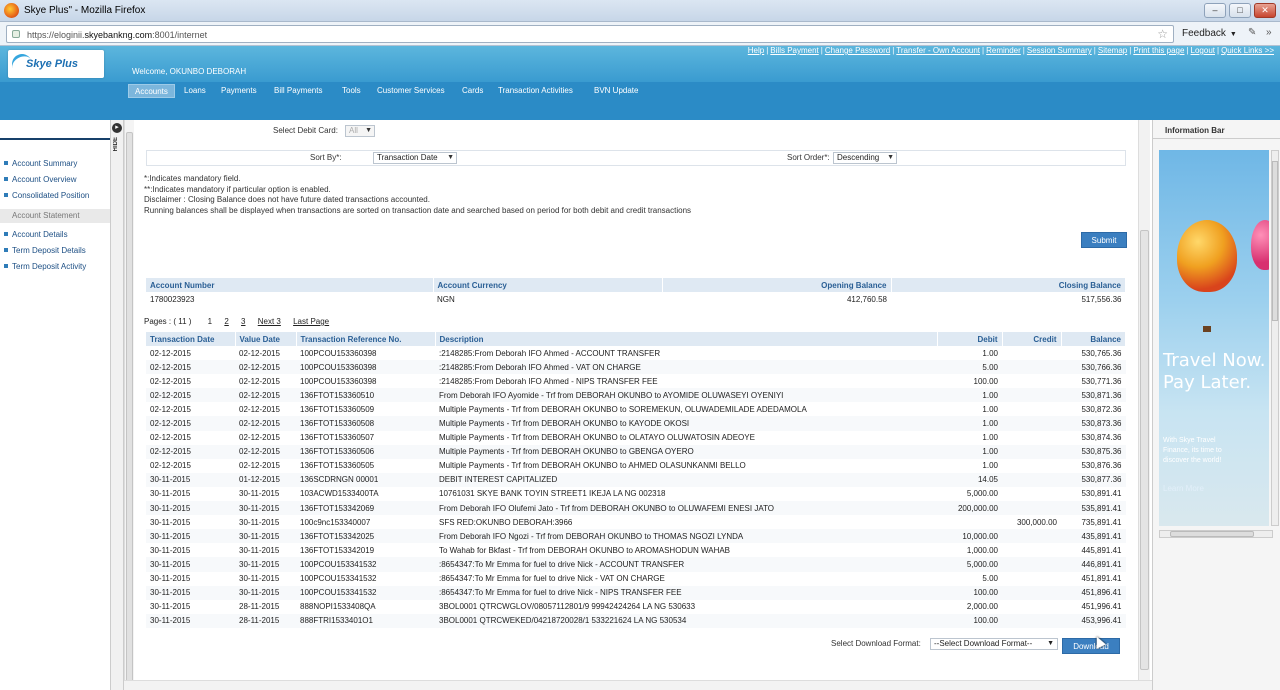 This screenshot has width=1280, height=690. Describe the element at coordinates (969, 620) in the screenshot. I see `debit: 100.00` at that location.